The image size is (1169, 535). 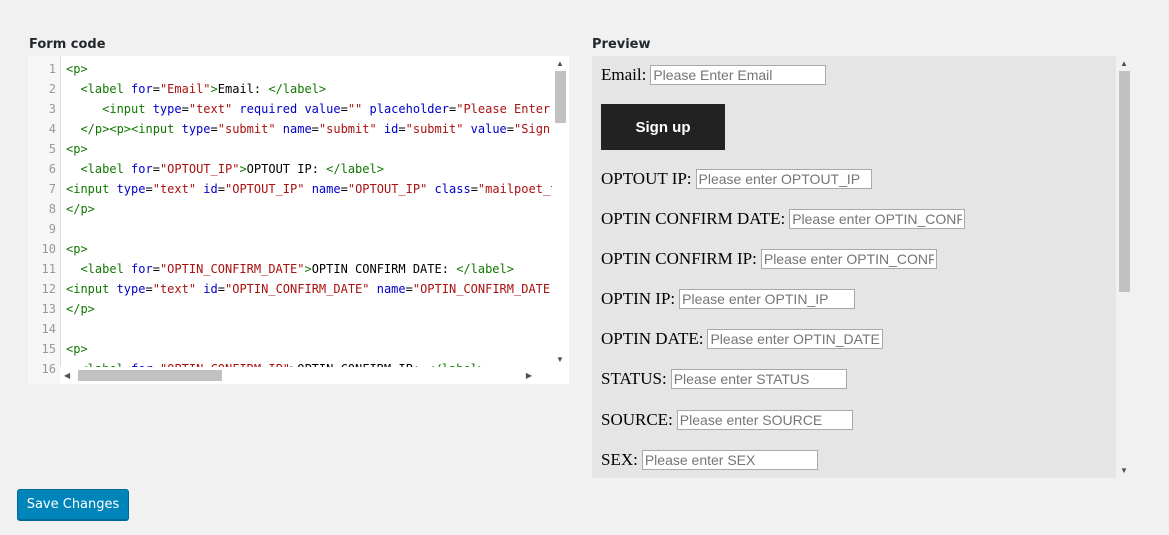 I want to click on field-label-optout-ip: OPTOUT IP:, so click(x=646, y=178).